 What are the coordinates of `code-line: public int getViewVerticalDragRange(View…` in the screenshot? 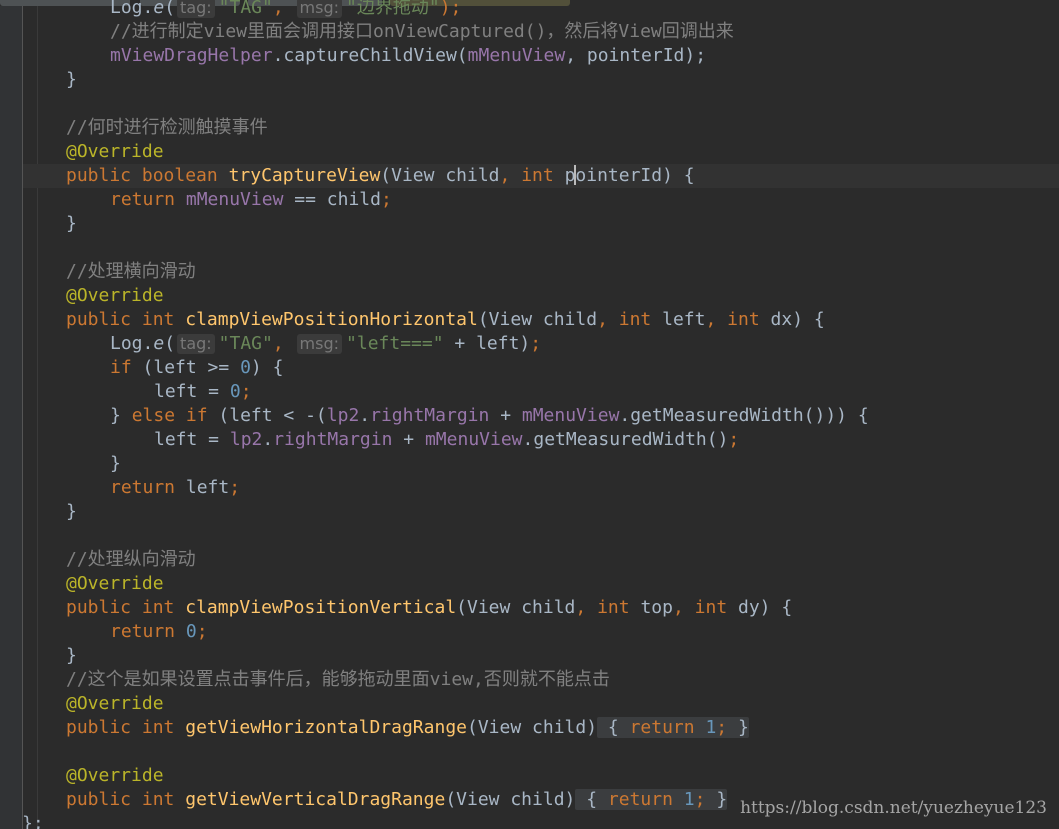 It's located at (397, 800).